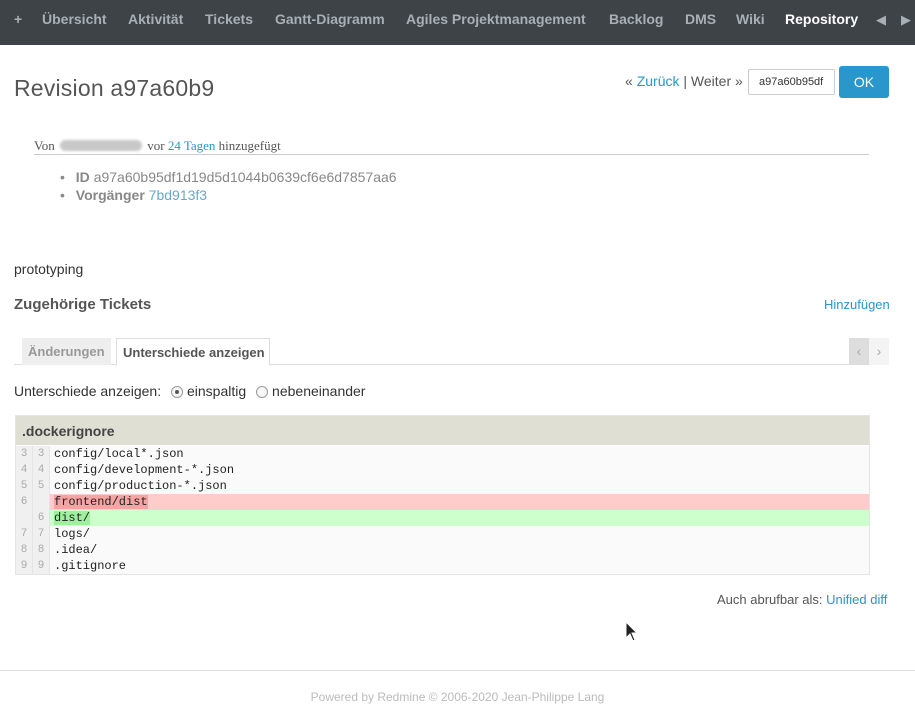 This screenshot has height=720, width=915. I want to click on diff-line: 4 4 config/development-*.json, so click(442, 470).